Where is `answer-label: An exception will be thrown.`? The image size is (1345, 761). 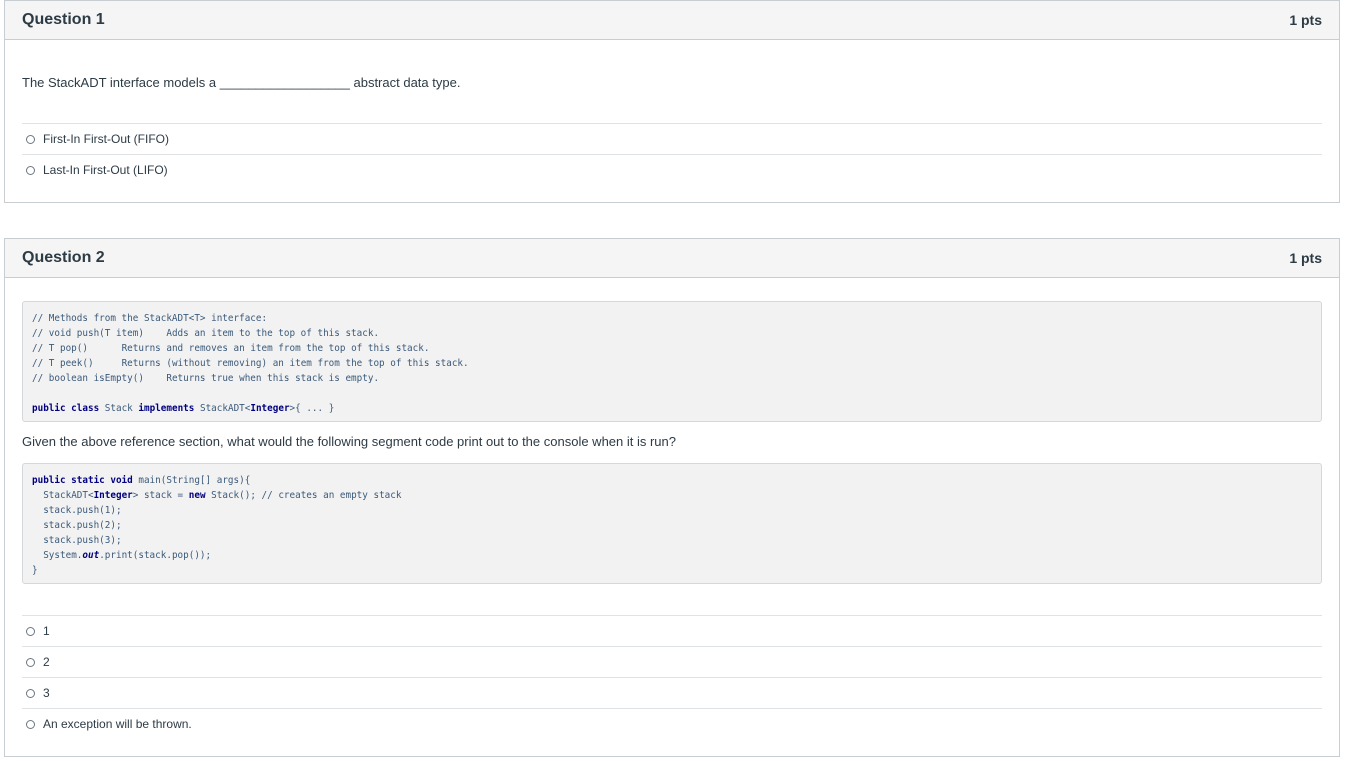
answer-label: An exception will be thrown. is located at coordinates (117, 724).